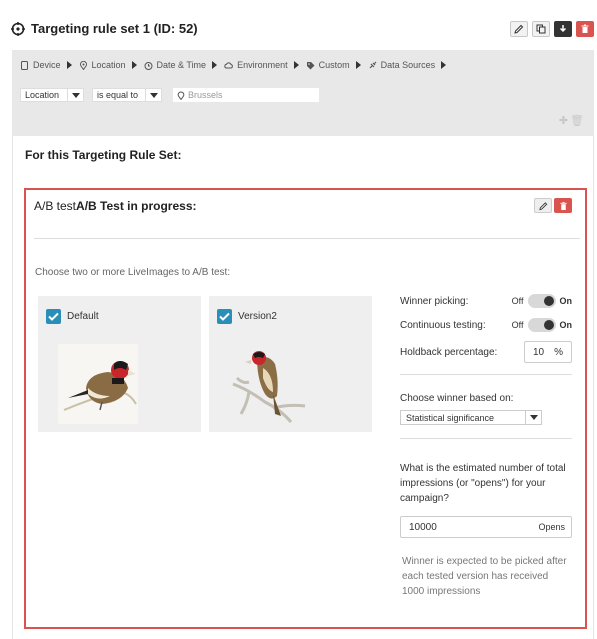 The image size is (597, 639). I want to click on edit-rule-set-button, so click(519, 29).